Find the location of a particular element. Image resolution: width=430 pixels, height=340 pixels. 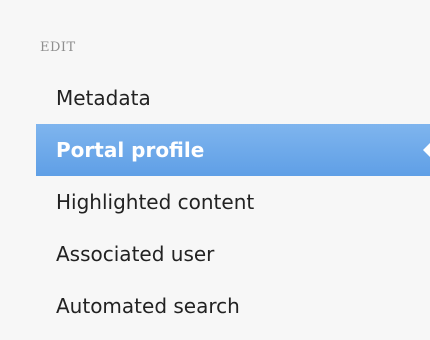

menu-item-label: Automated search is located at coordinates (148, 306).